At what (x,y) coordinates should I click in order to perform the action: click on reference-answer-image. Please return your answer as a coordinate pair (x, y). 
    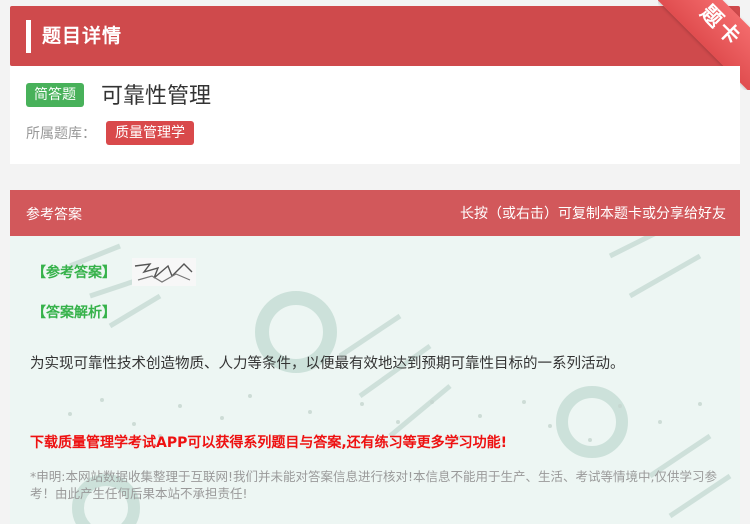
    Looking at the image, I should click on (164, 272).